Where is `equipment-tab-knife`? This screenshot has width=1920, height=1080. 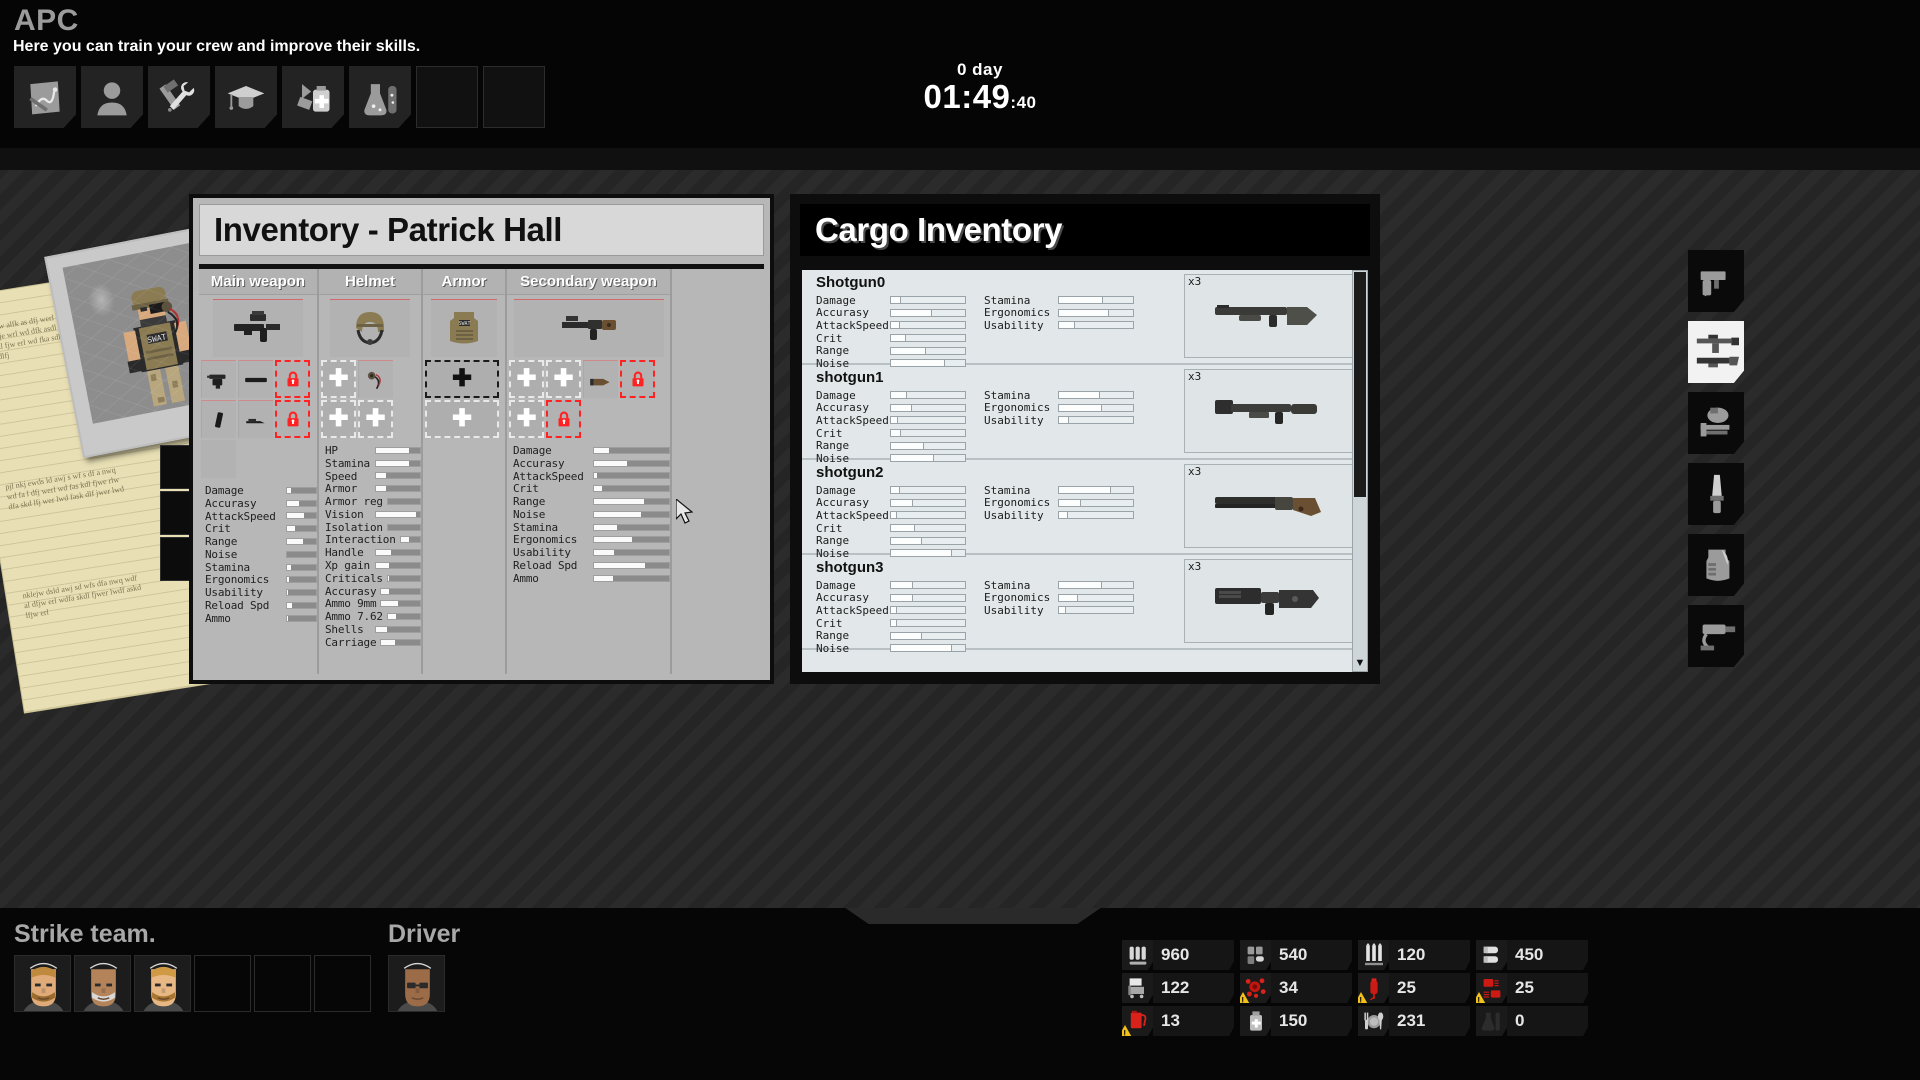 equipment-tab-knife is located at coordinates (1716, 494).